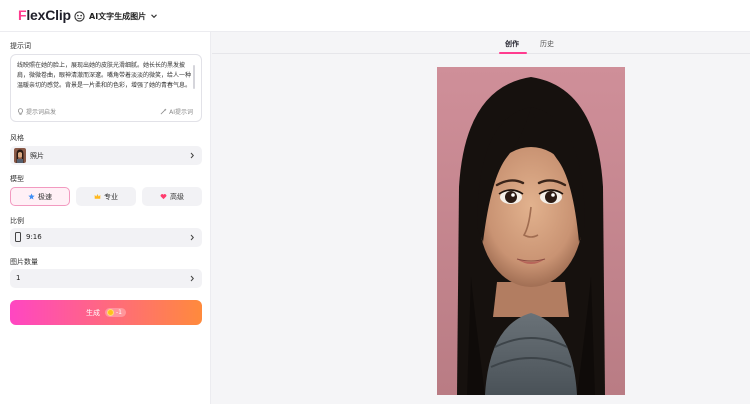  What do you see at coordinates (44, 15) in the screenshot?
I see `flexclip-logo: FlexClip` at bounding box center [44, 15].